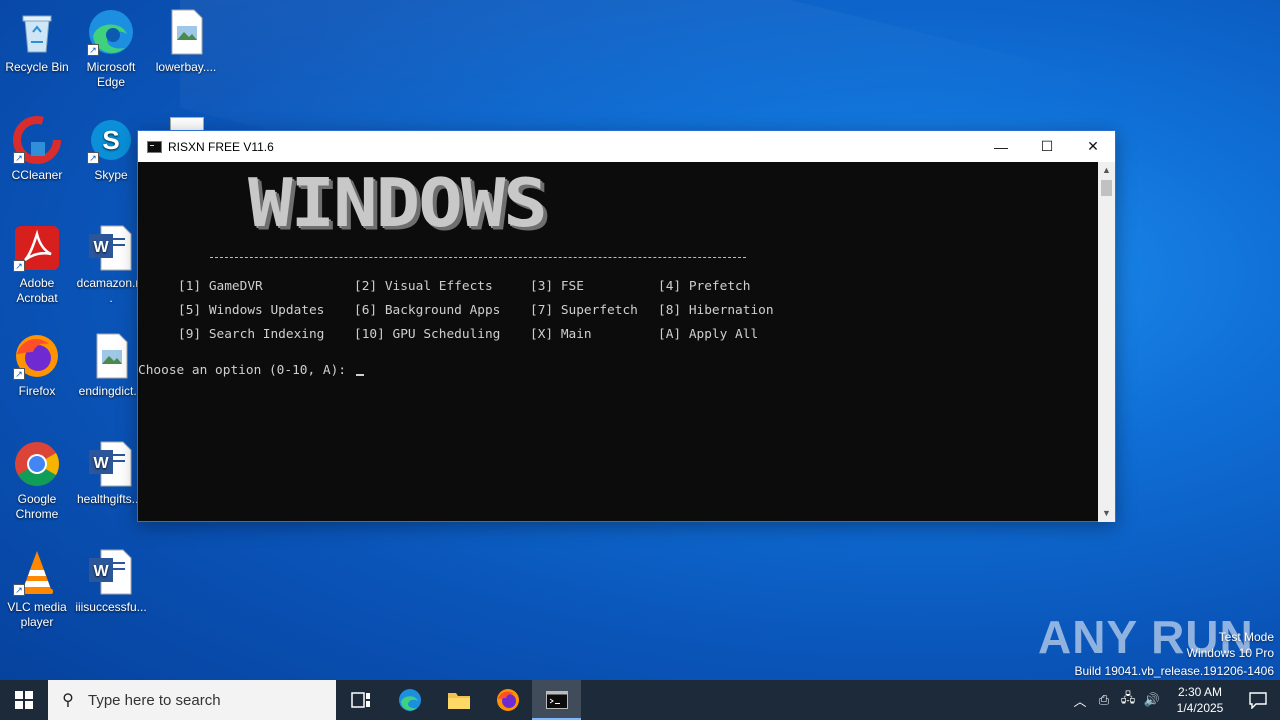  What do you see at coordinates (154, 146) in the screenshot?
I see `console-app-icon` at bounding box center [154, 146].